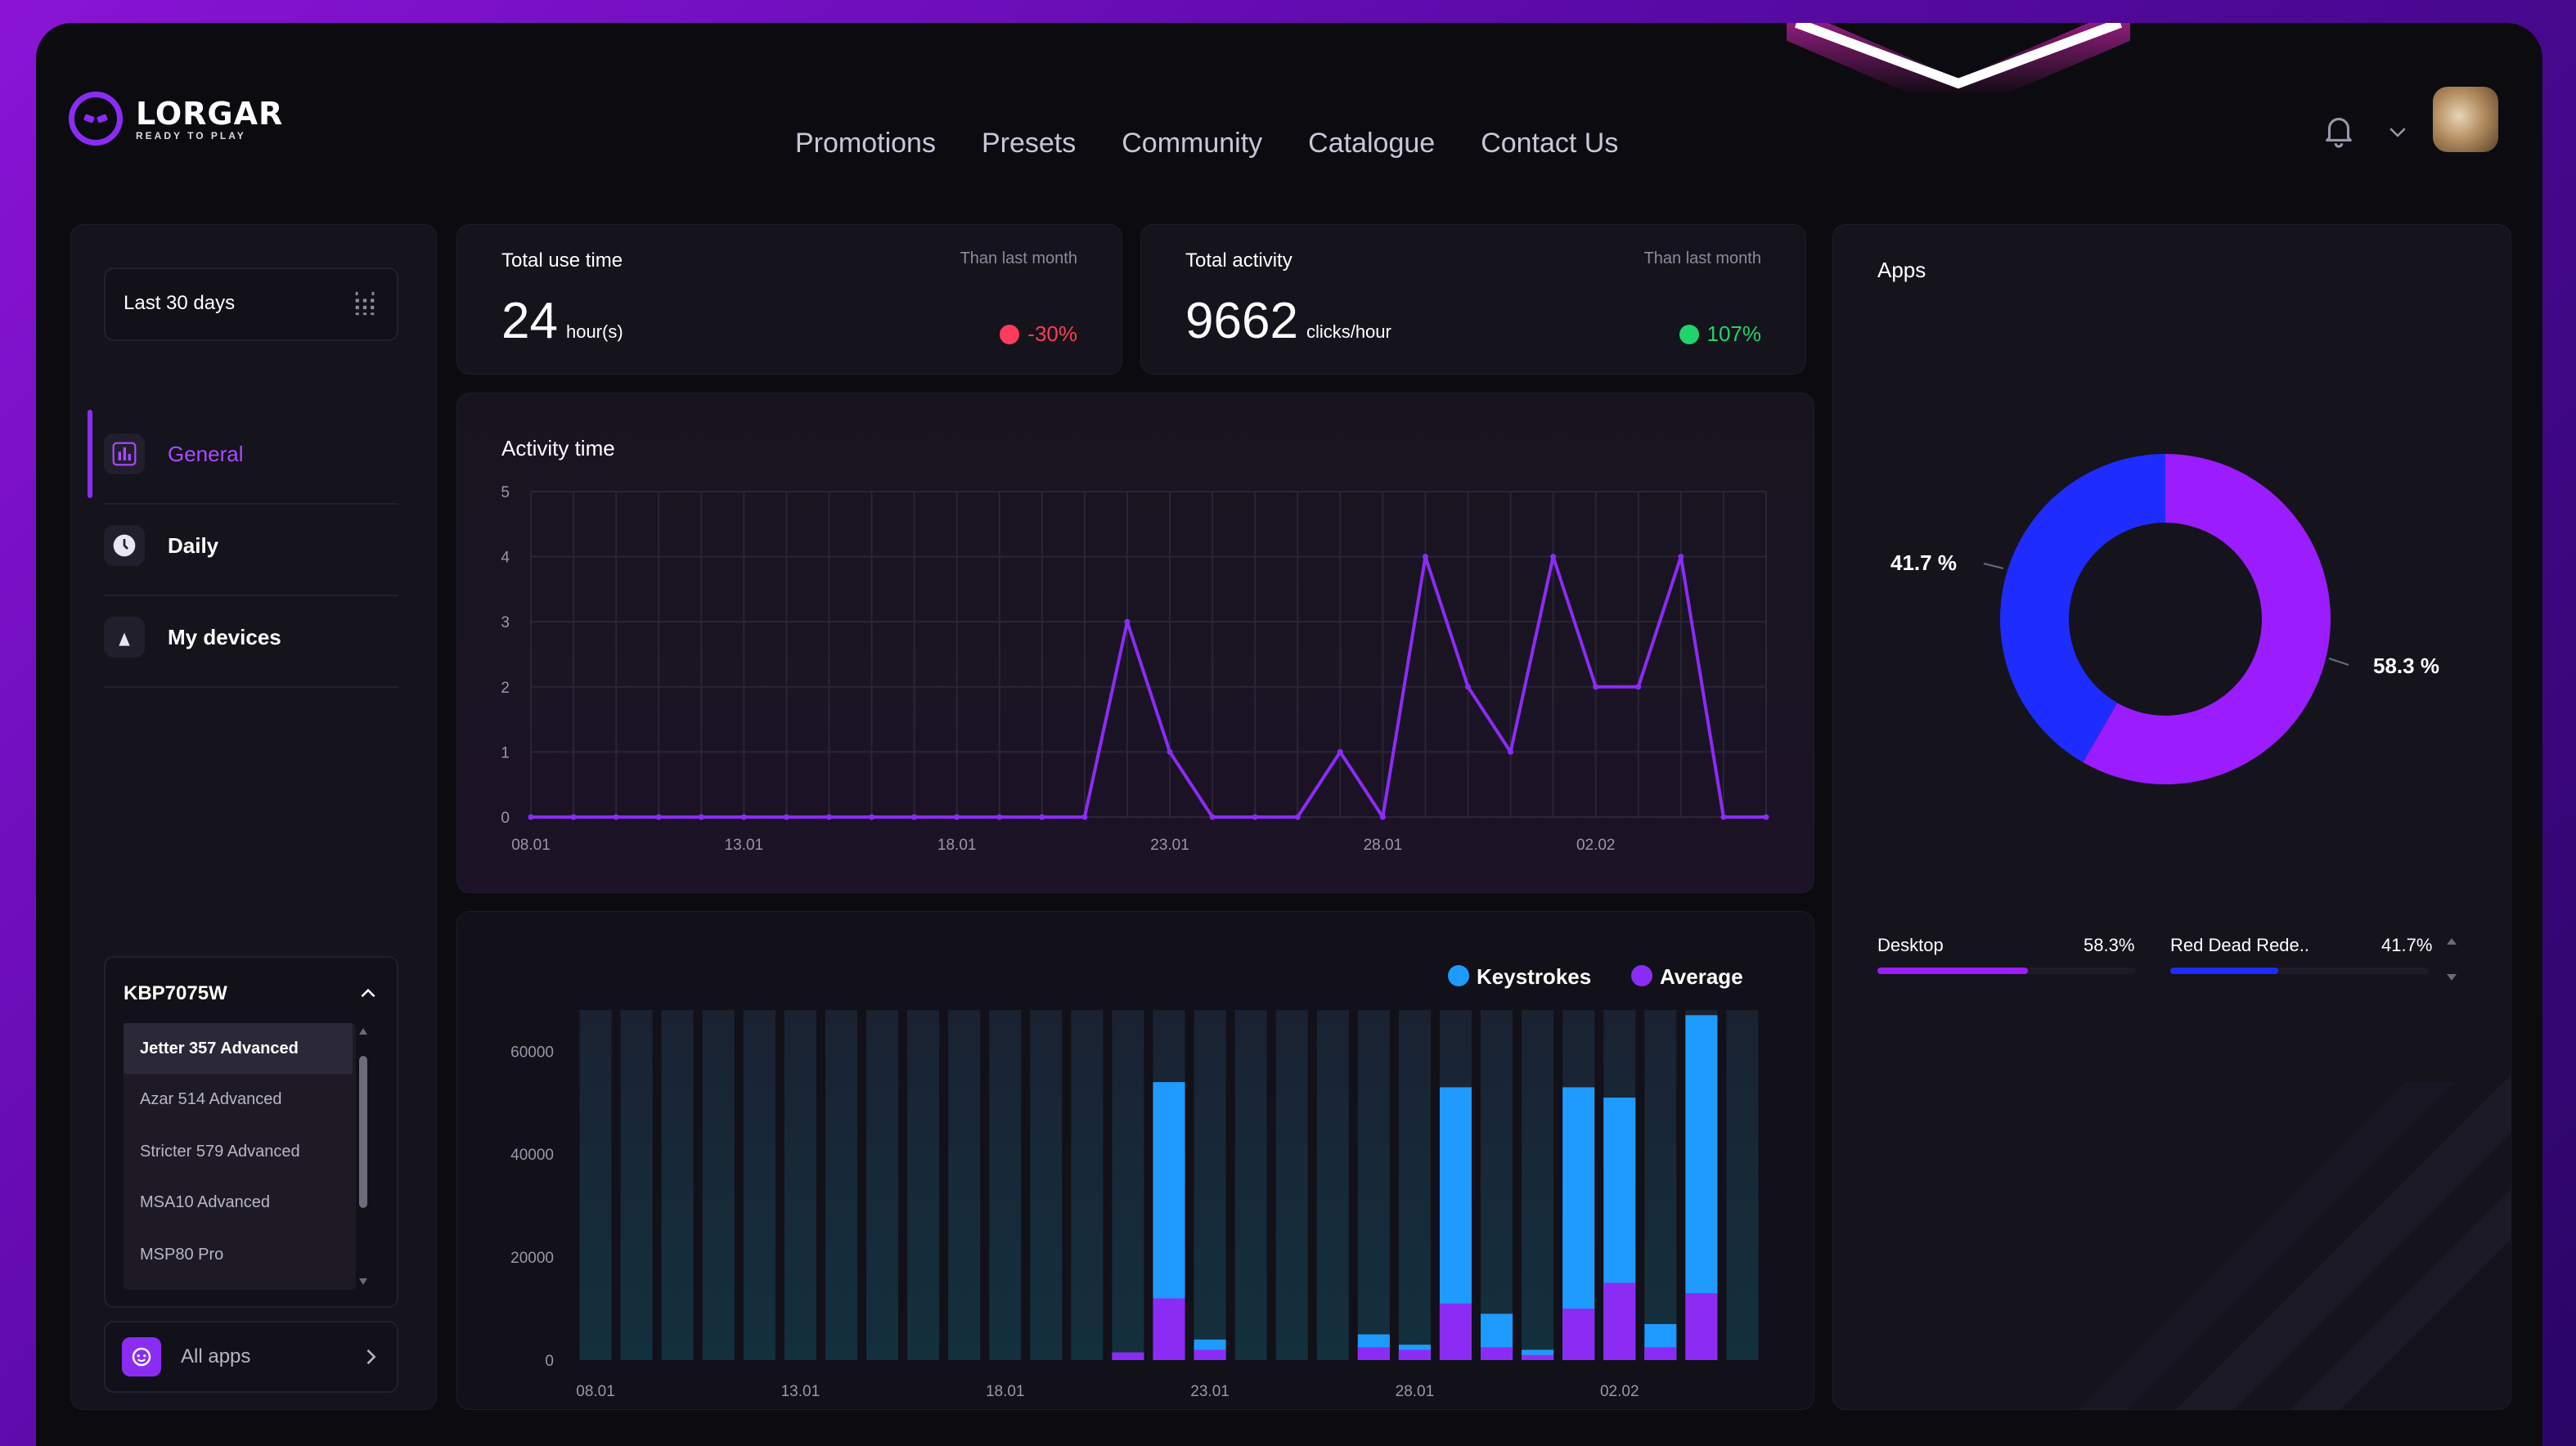 Image resolution: width=2576 pixels, height=1446 pixels. I want to click on down-indicator-icon, so click(1010, 334).